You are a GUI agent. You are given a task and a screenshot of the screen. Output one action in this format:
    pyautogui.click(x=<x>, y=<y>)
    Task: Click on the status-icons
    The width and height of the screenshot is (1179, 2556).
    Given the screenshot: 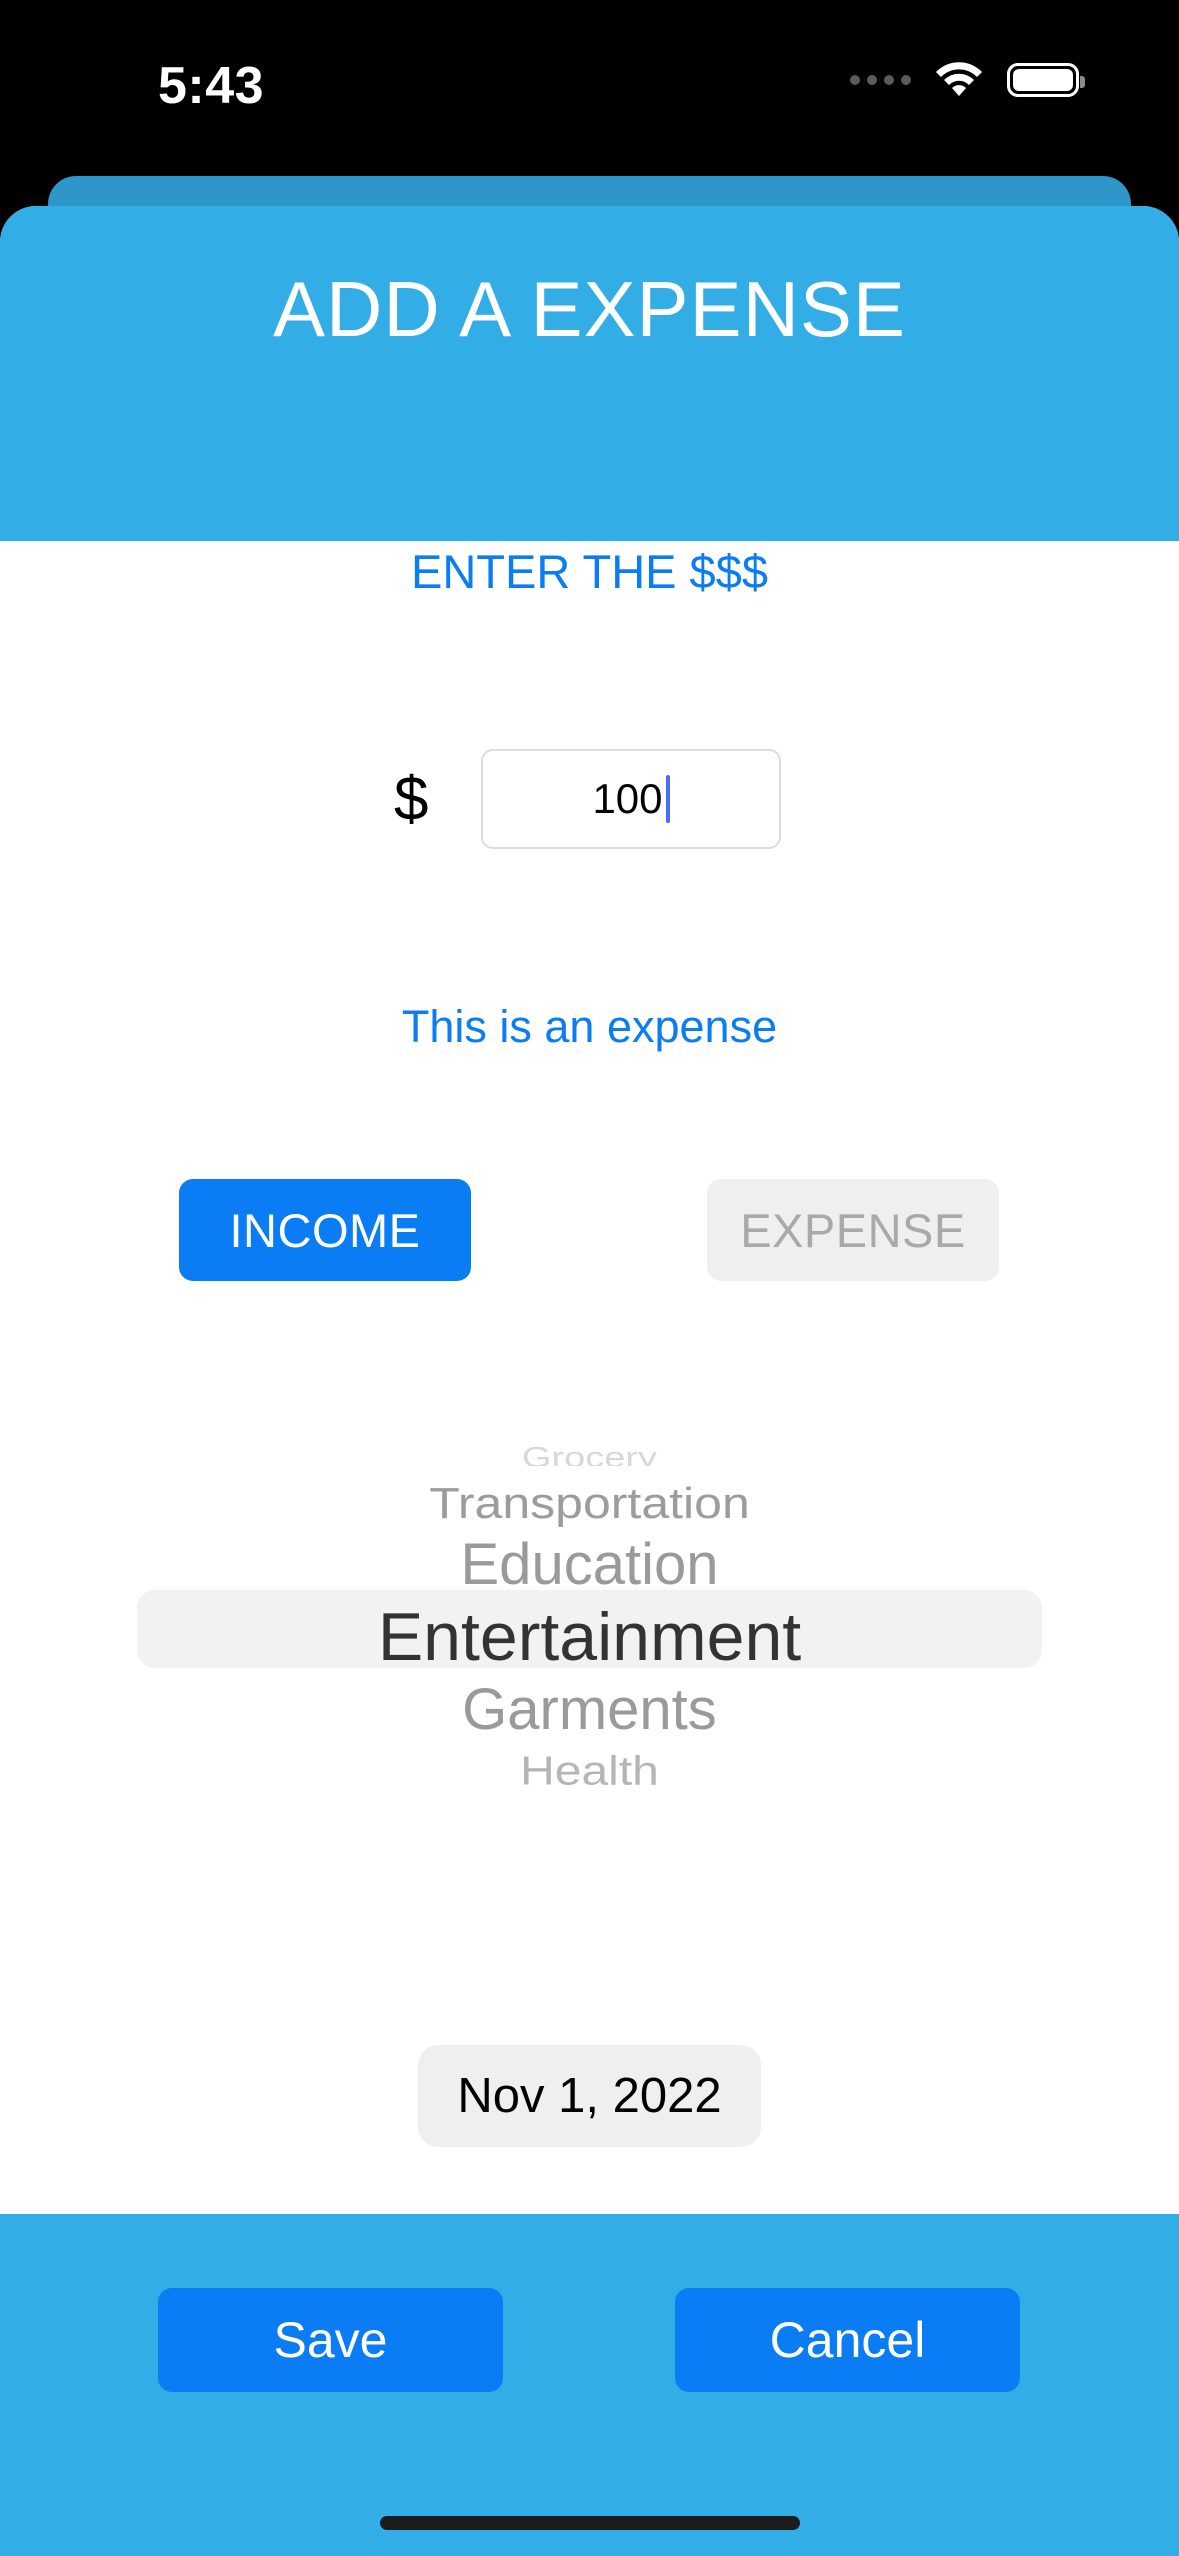 What is the action you would take?
    pyautogui.click(x=967, y=80)
    